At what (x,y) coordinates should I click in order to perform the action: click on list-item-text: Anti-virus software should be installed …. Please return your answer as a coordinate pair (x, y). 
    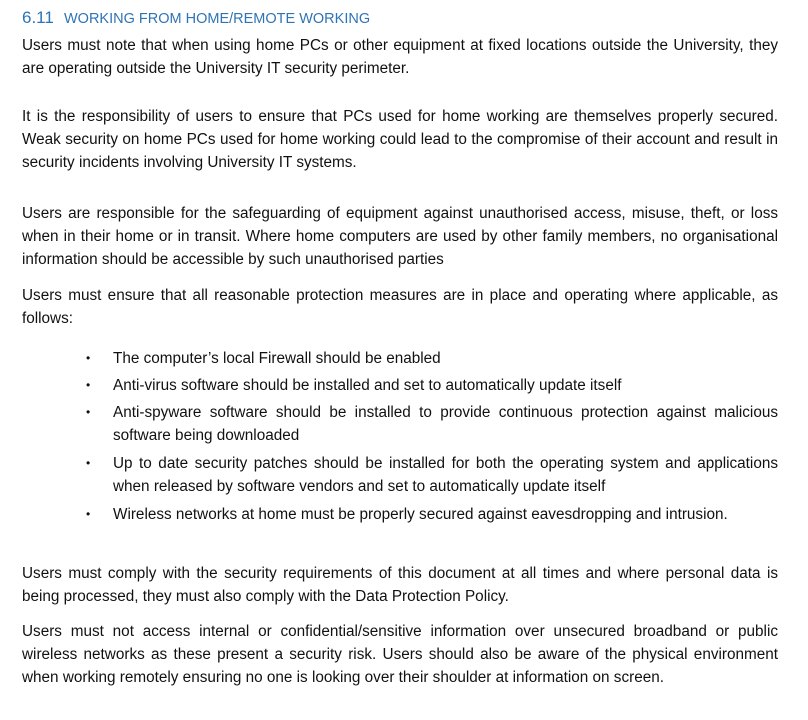
    Looking at the image, I should click on (367, 385).